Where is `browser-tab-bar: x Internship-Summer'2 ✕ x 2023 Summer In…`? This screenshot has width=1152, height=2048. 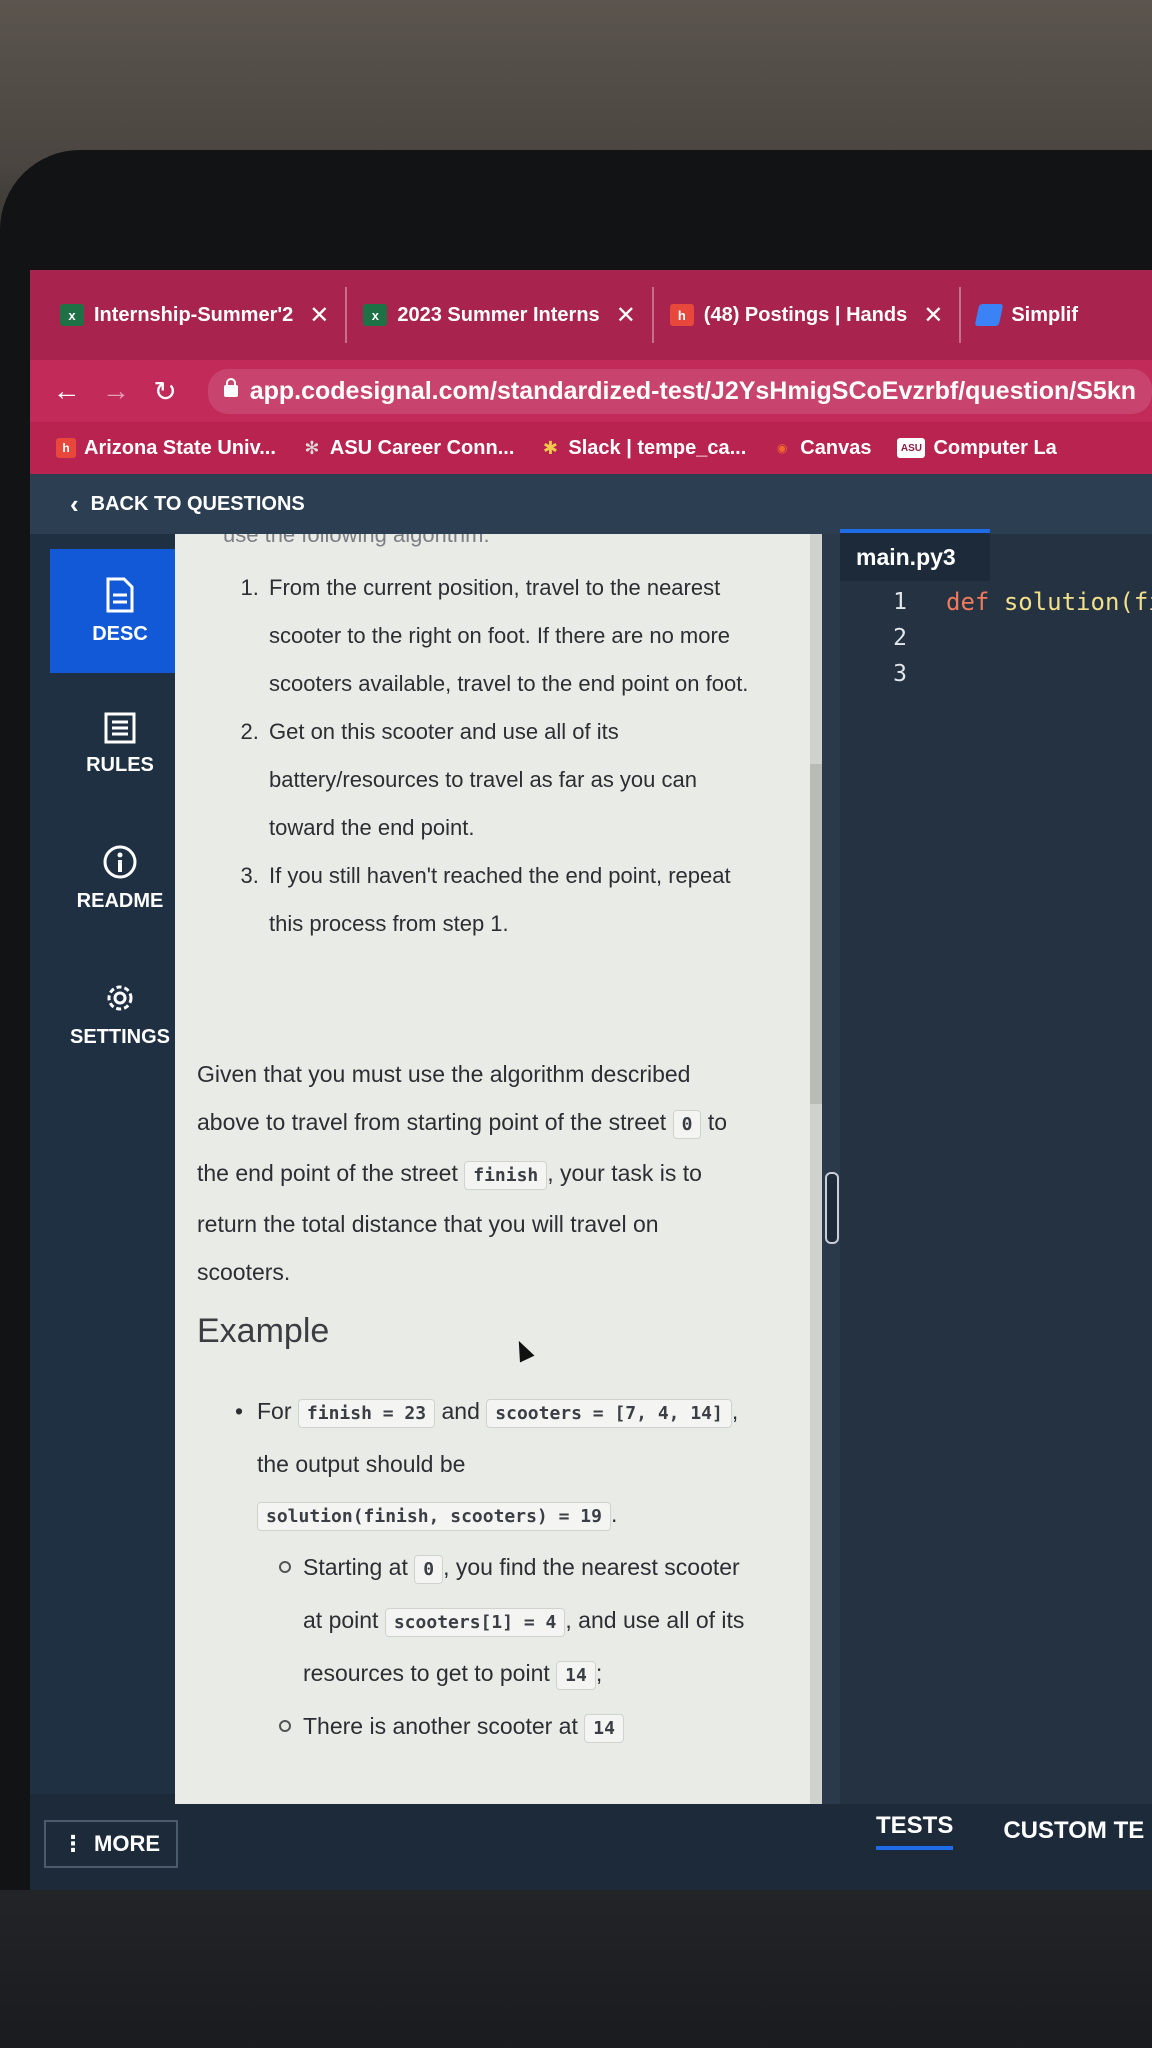 browser-tab-bar: x Internship-Summer'2 ✕ x 2023 Summer In… is located at coordinates (591, 315).